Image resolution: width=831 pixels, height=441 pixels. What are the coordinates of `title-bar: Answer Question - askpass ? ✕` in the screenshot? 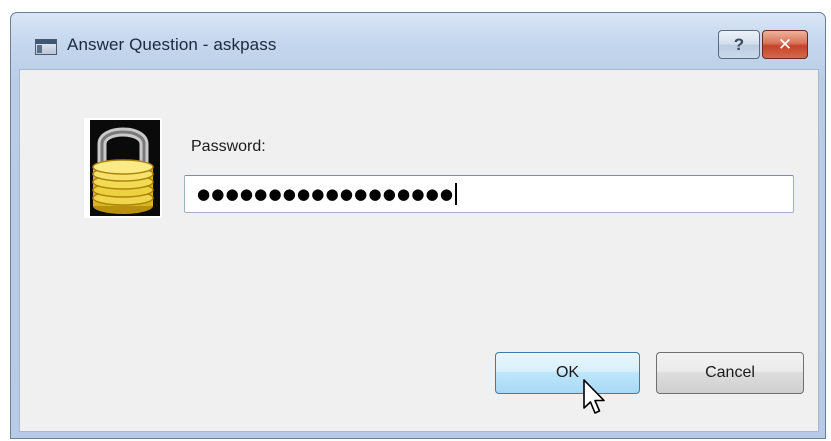 It's located at (418, 41).